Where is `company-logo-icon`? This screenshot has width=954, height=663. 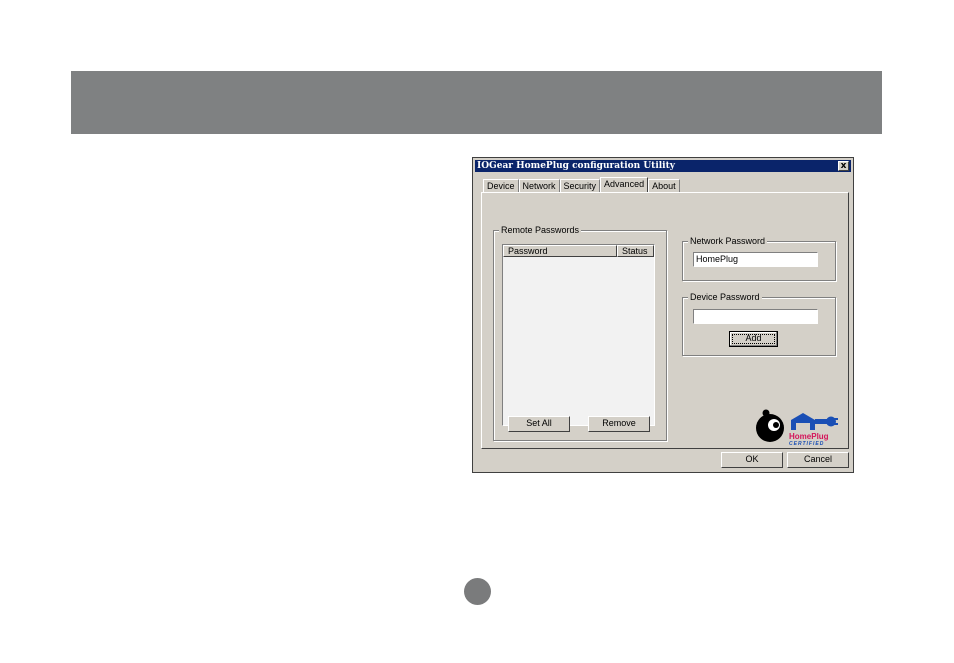
company-logo-icon is located at coordinates (770, 425).